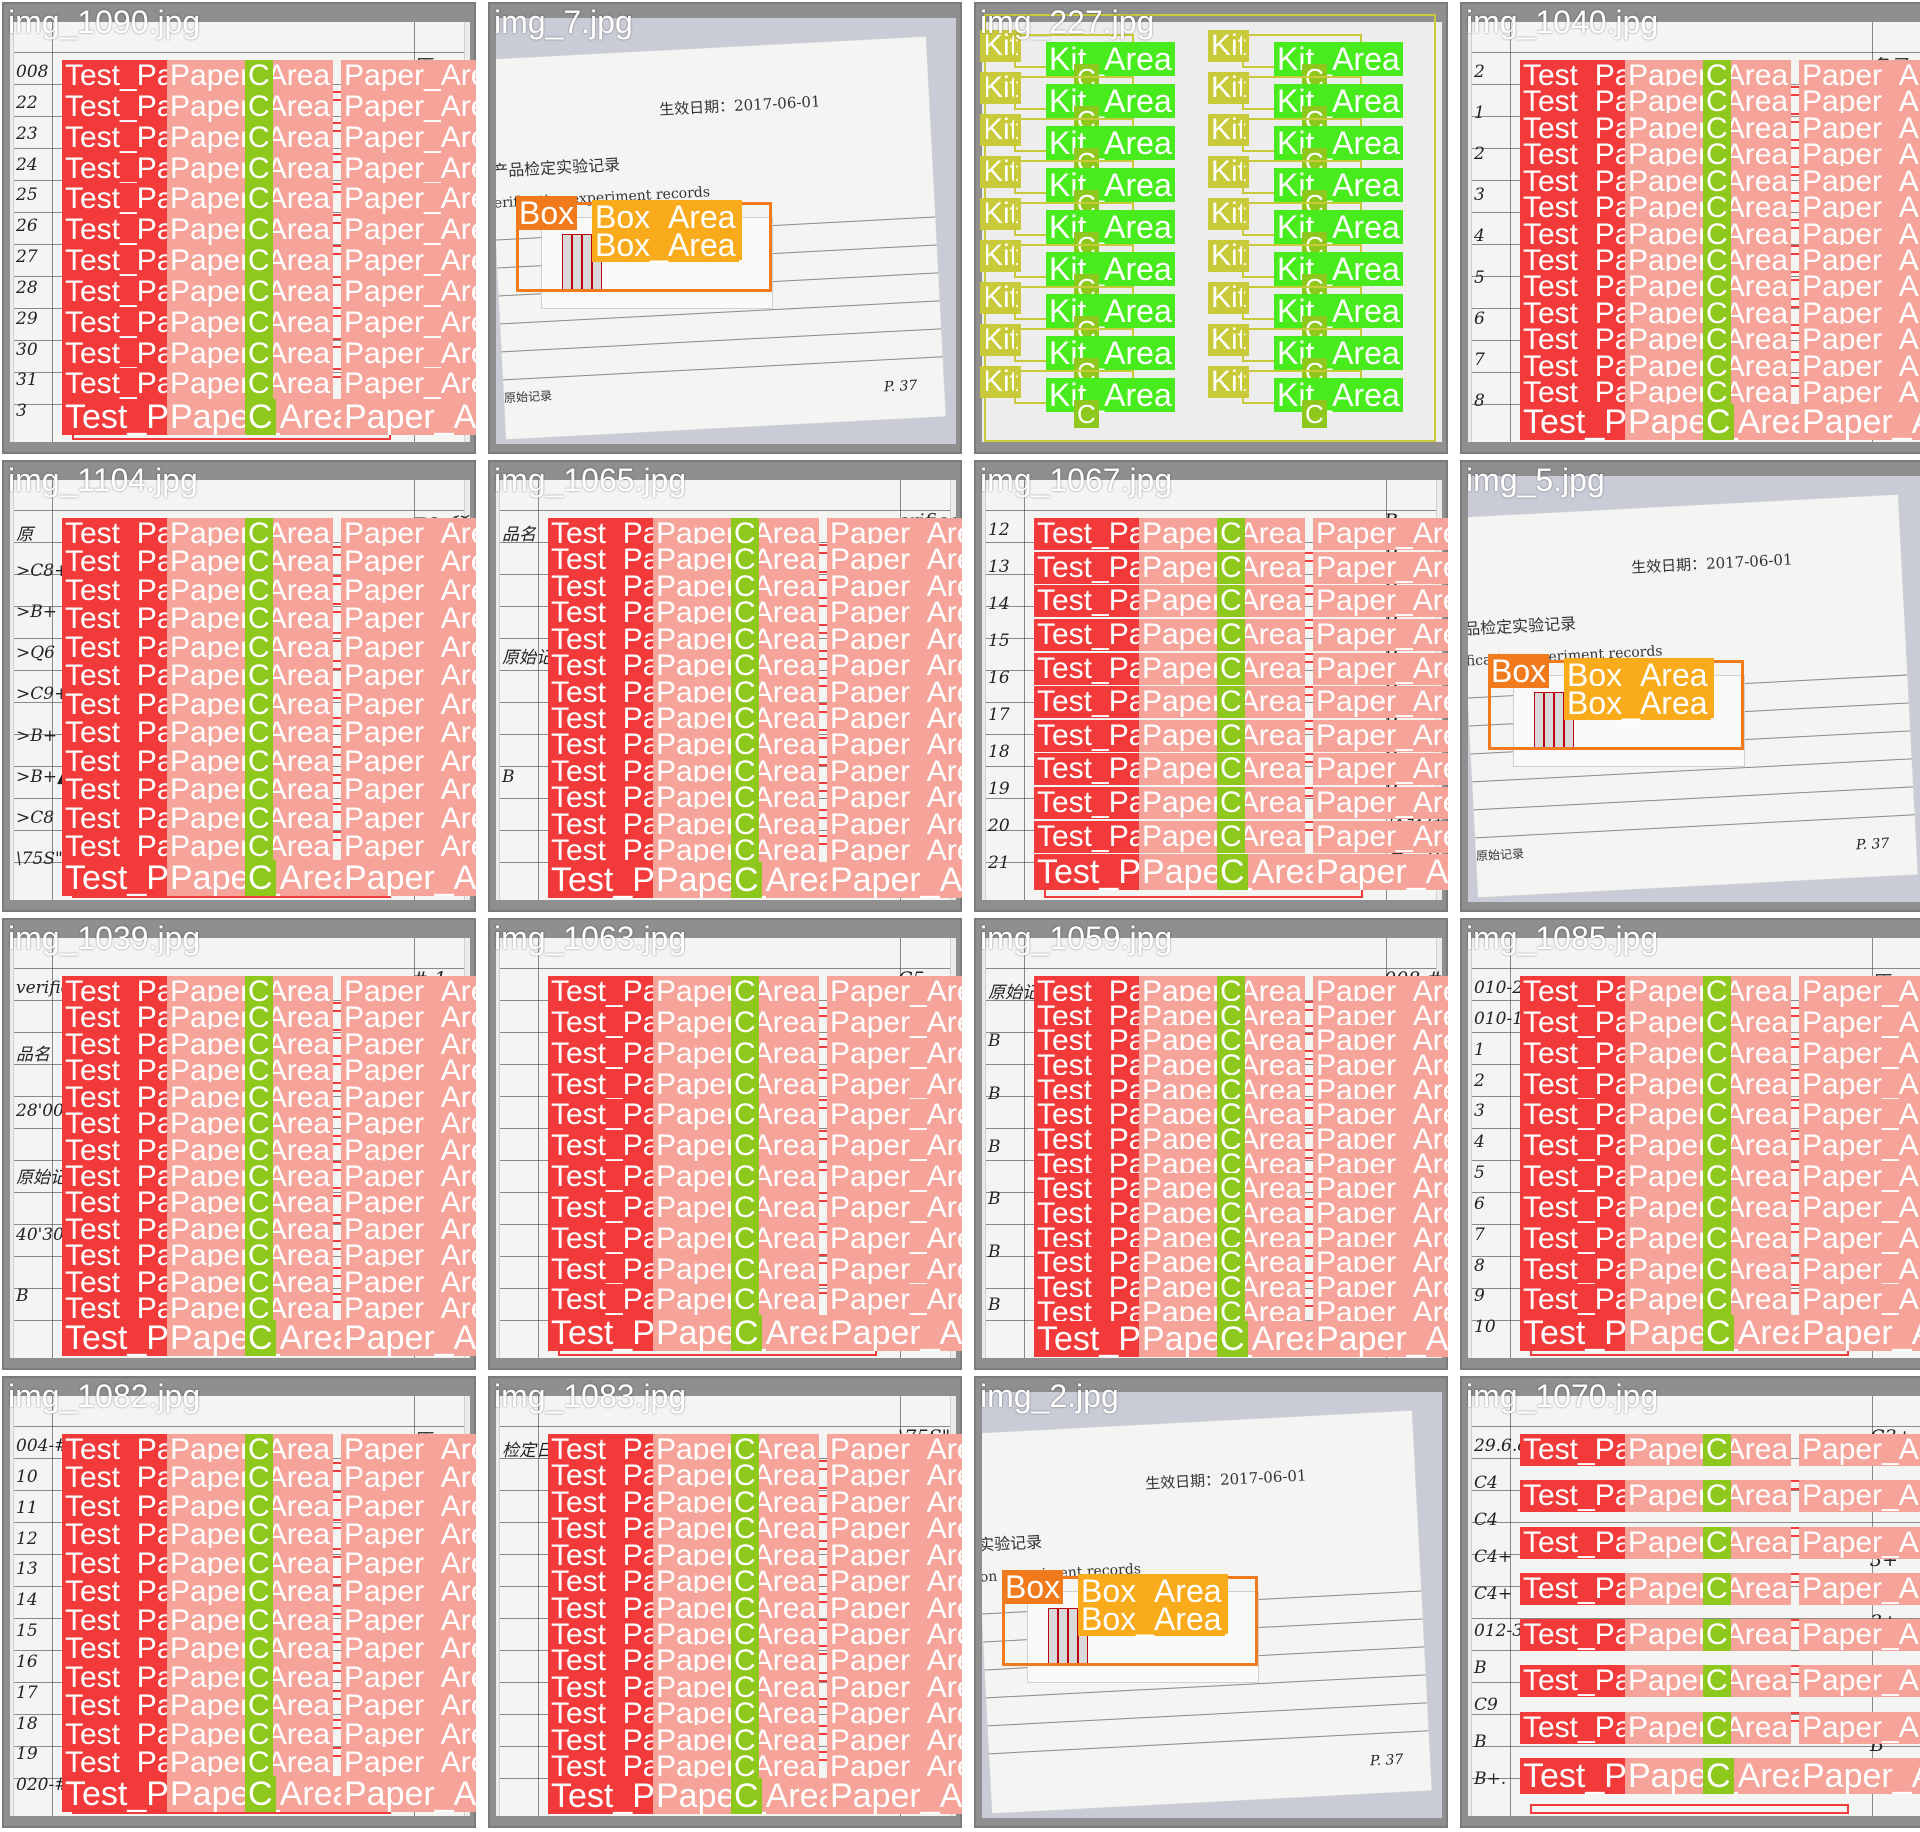 The height and width of the screenshot is (1832, 1920). What do you see at coordinates (104, 1396) in the screenshot?
I see `tile-filename: img_1082.jpg` at bounding box center [104, 1396].